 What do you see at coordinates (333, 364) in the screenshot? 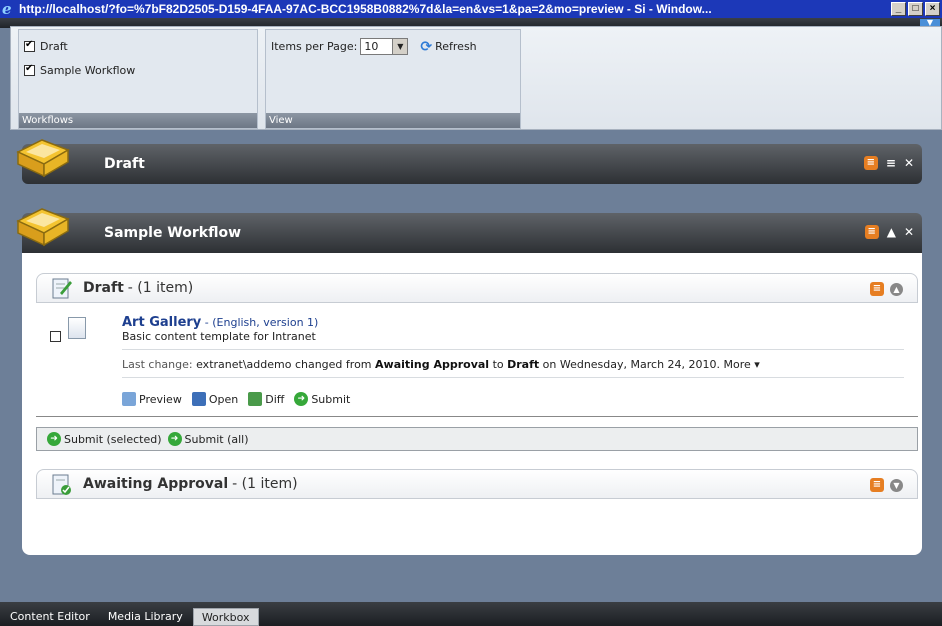
I see `last-change-from-text: changed from` at bounding box center [333, 364].